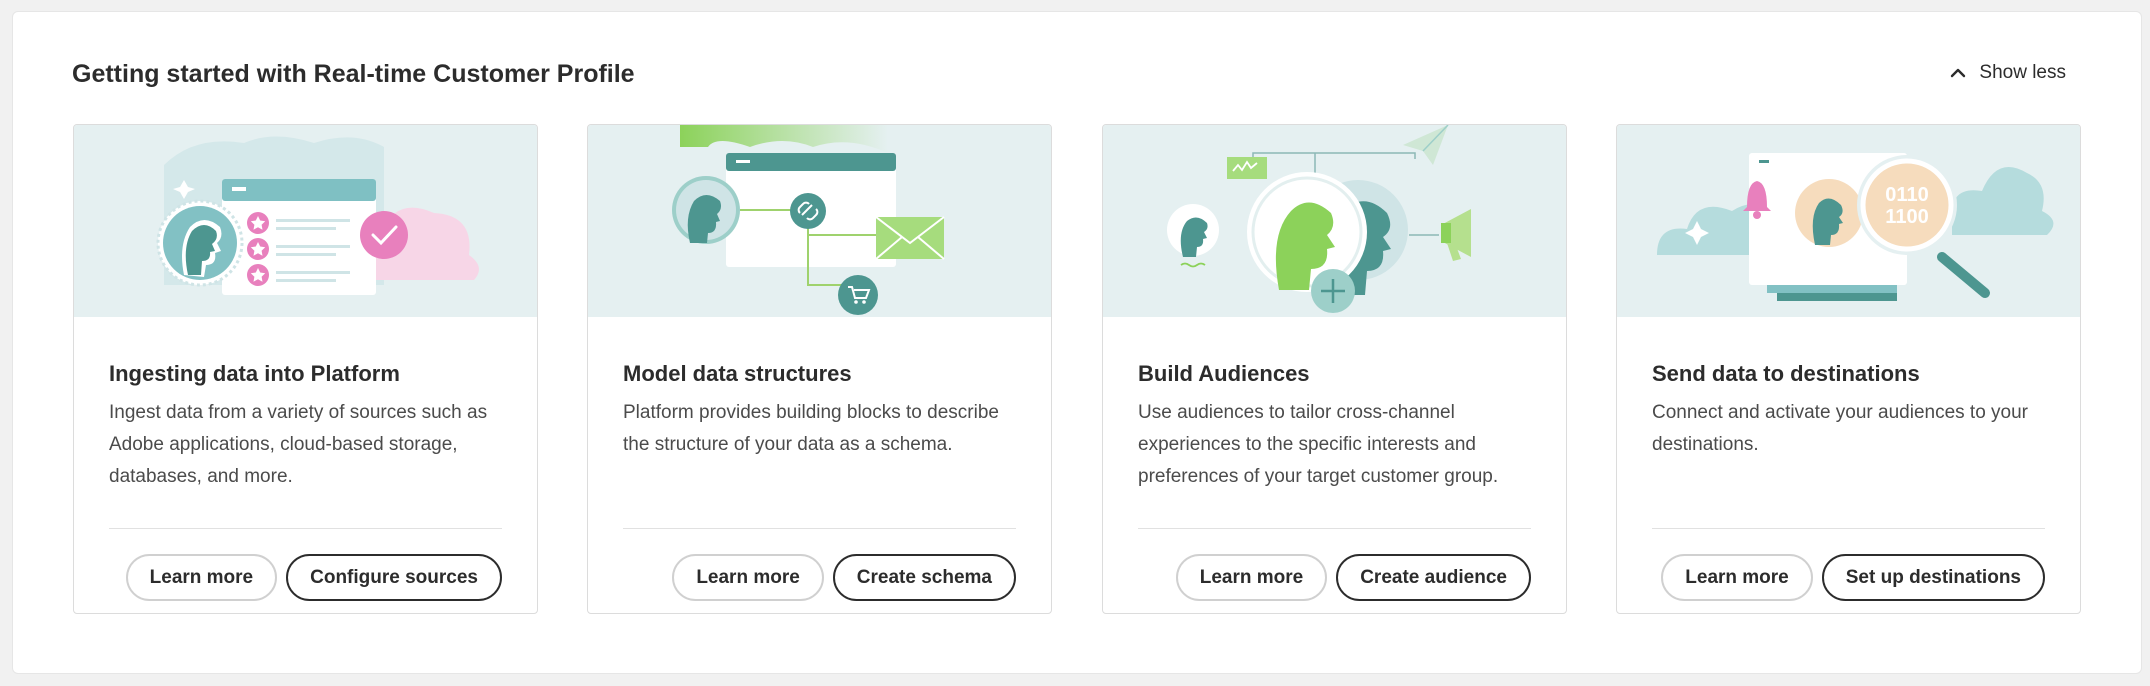 This screenshot has width=2150, height=686. What do you see at coordinates (1933, 577) in the screenshot?
I see `set-up-destinations-button: Set up destinations` at bounding box center [1933, 577].